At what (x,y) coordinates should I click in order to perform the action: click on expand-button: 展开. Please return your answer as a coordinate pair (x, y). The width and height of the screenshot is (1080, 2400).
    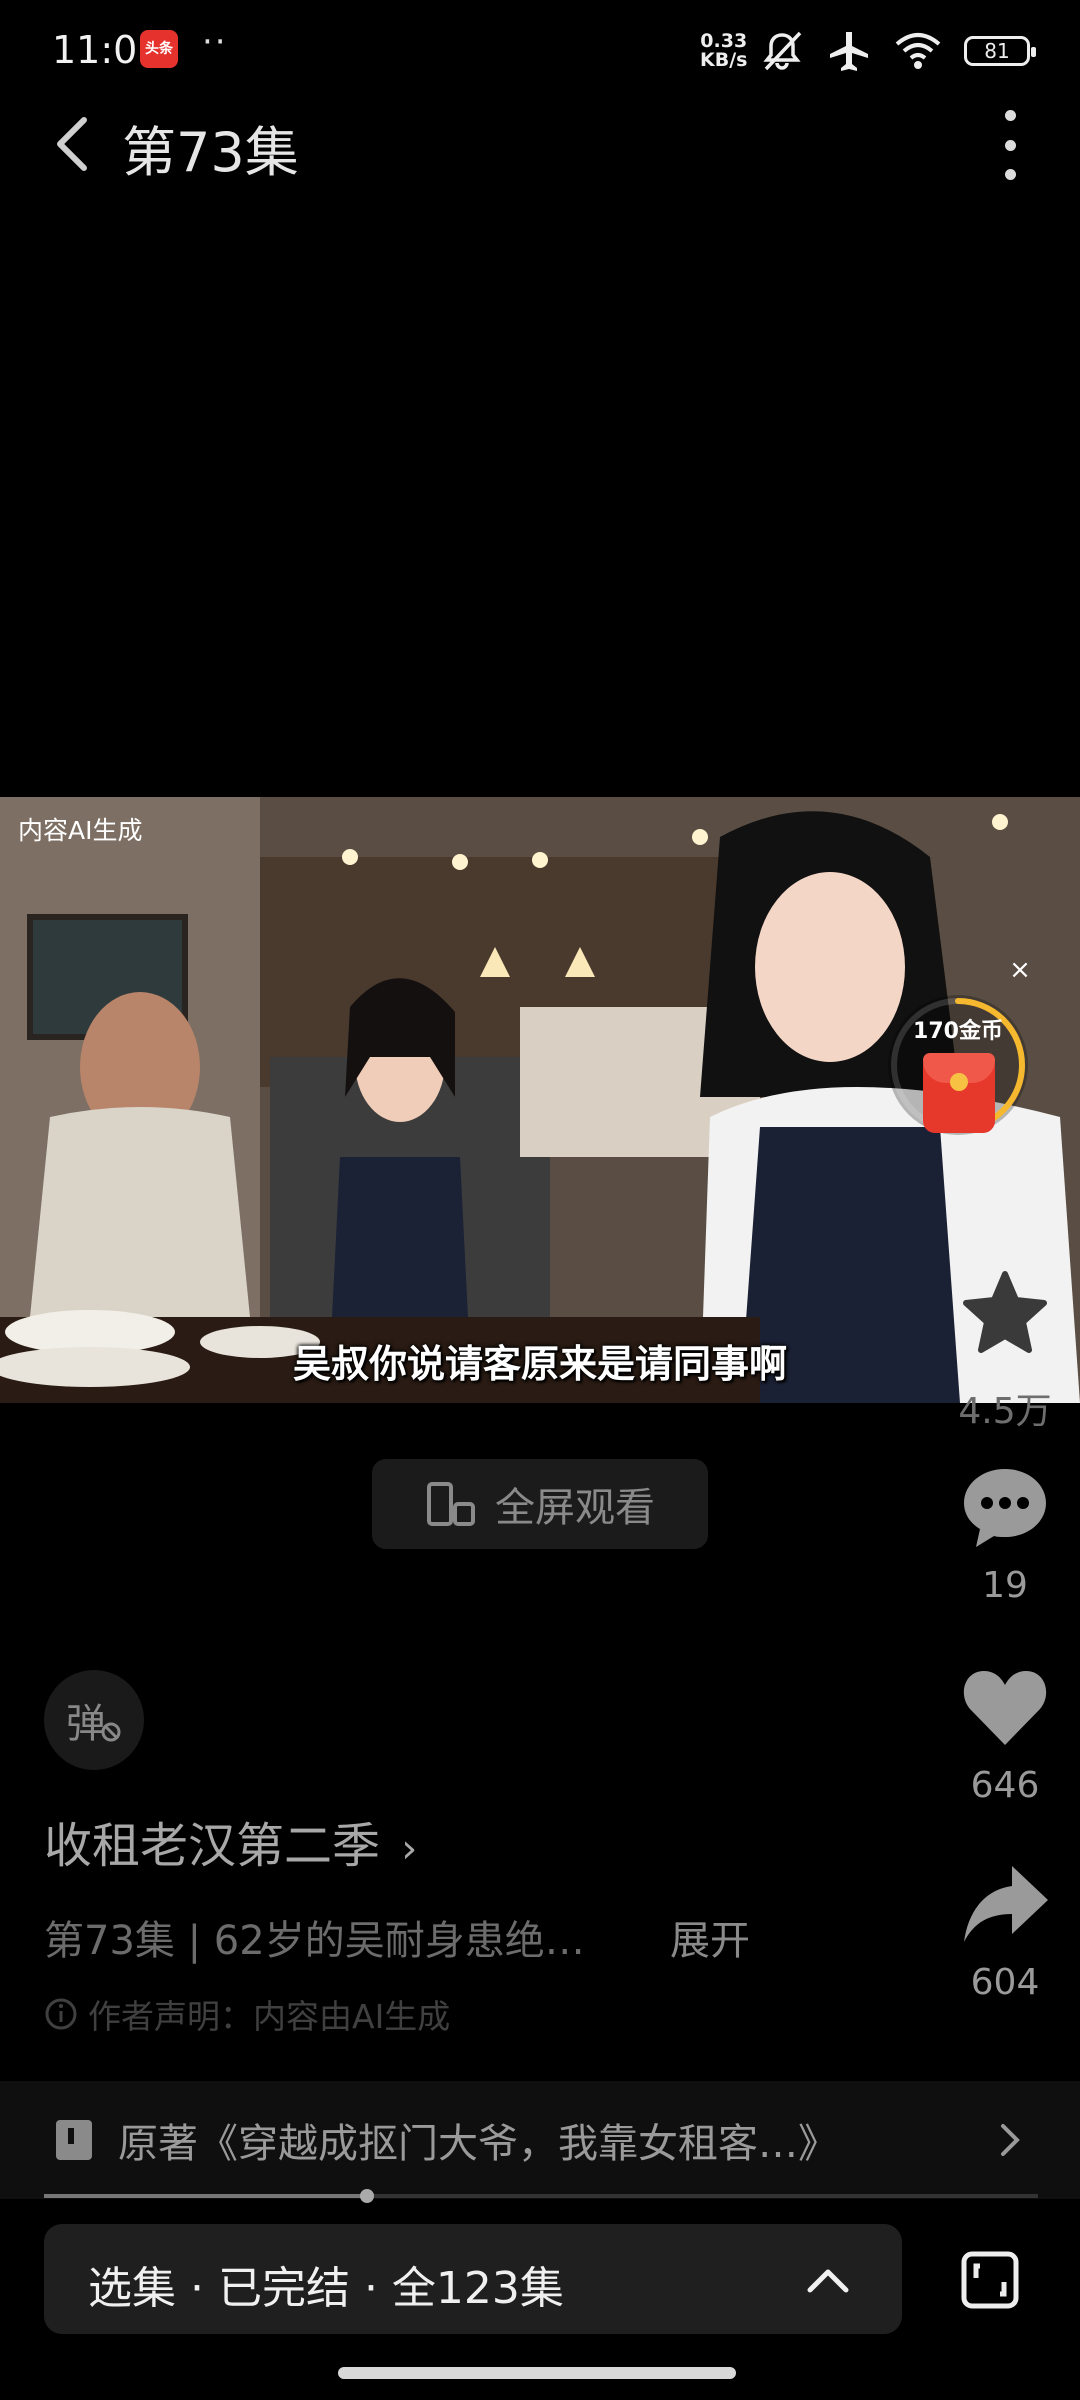
    Looking at the image, I should click on (710, 1937).